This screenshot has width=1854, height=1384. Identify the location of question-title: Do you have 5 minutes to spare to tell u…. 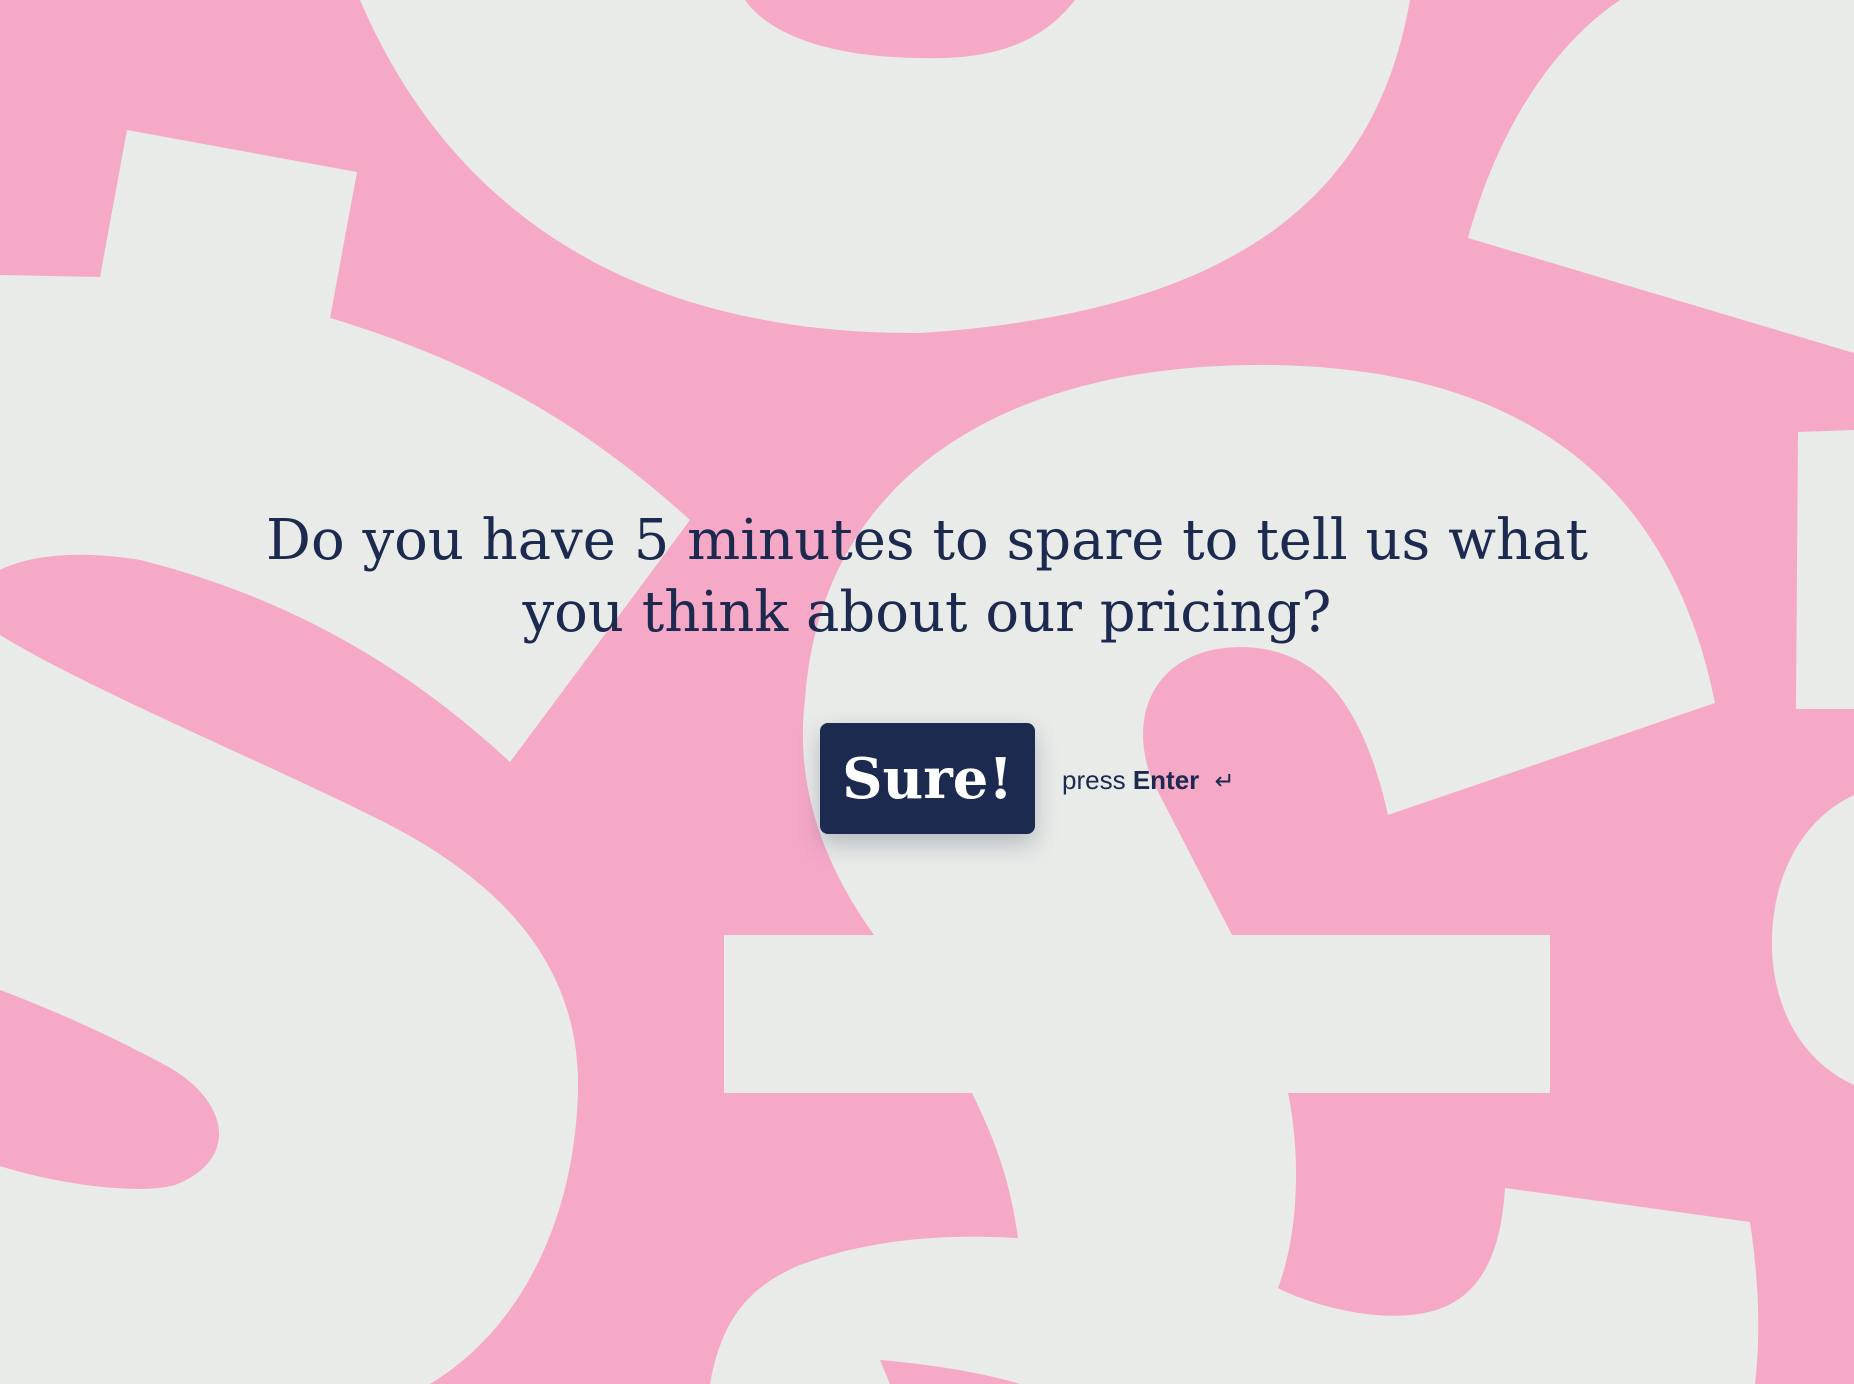
(927, 576).